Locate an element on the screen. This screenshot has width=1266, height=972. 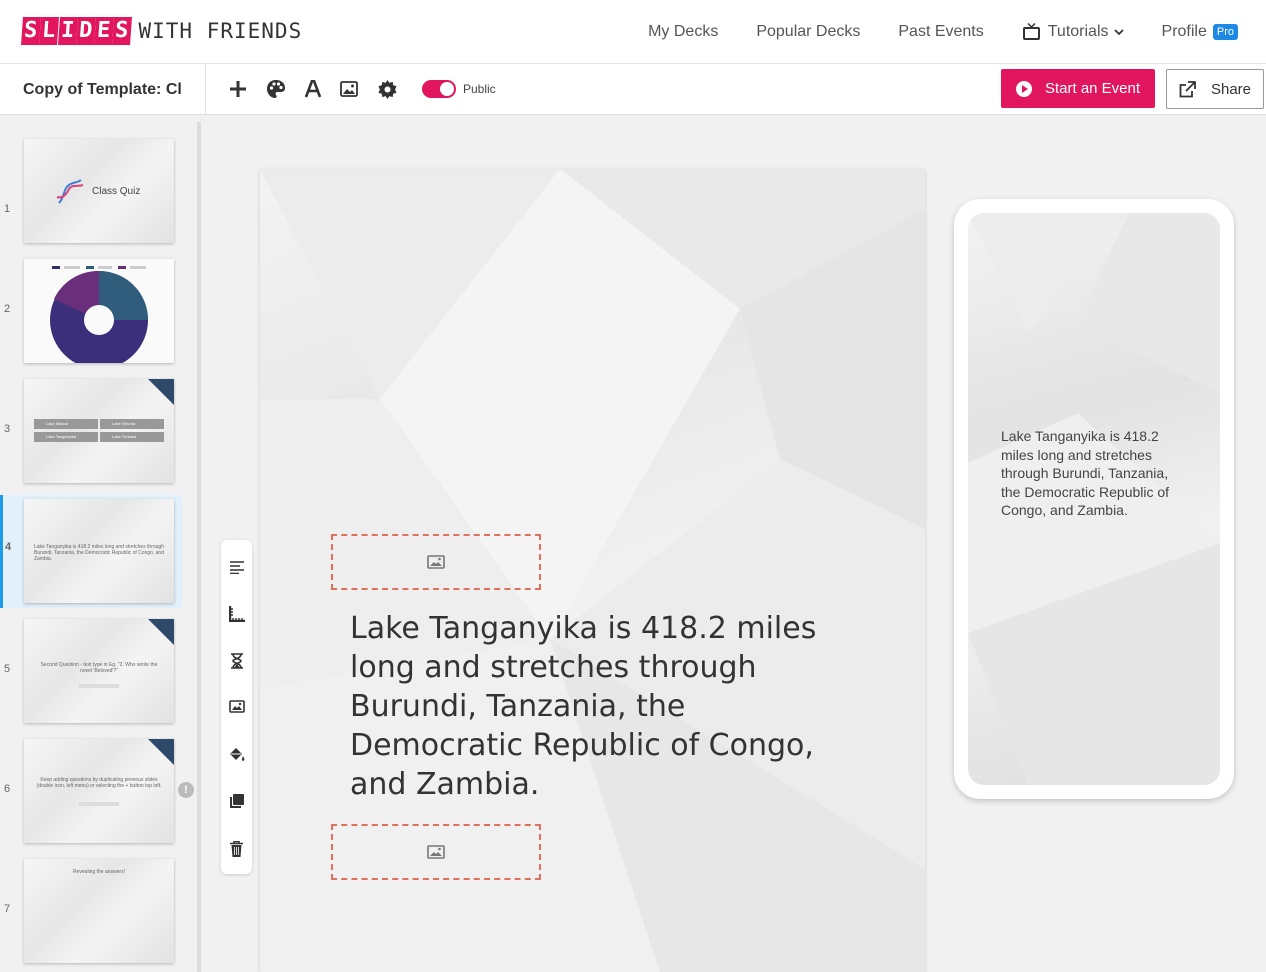
public-toggle is located at coordinates (439, 89).